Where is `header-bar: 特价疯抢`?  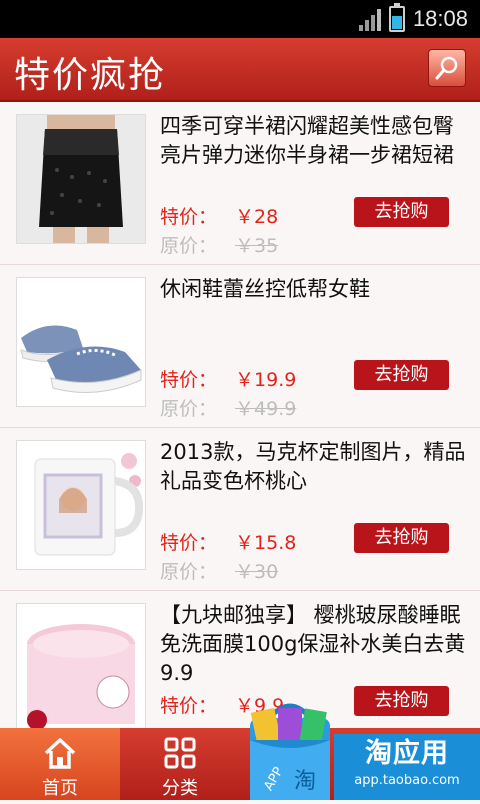
header-bar: 特价疯抢 is located at coordinates (240, 70).